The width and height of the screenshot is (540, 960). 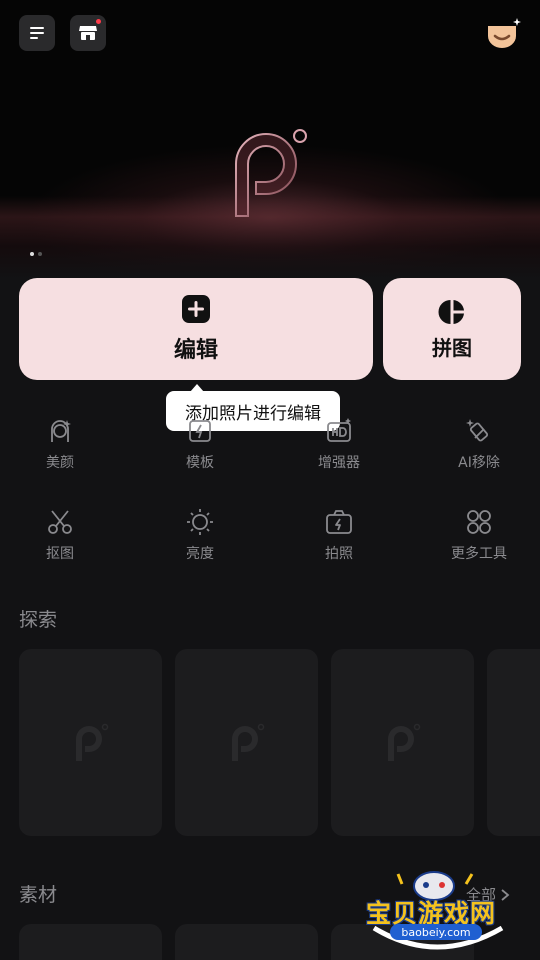 I want to click on collage-label: 拼图, so click(x=452, y=347).